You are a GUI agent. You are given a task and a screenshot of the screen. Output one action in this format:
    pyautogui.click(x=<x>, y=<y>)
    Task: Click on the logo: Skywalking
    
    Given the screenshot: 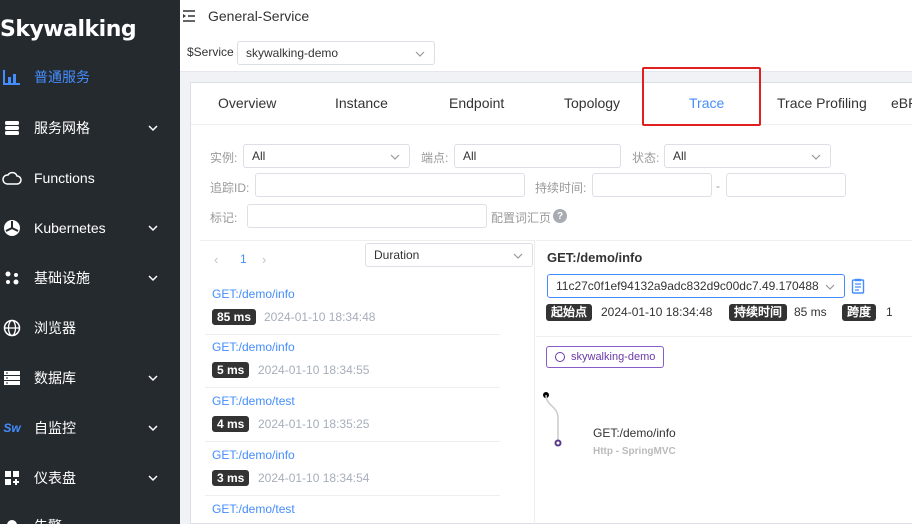 What is the action you would take?
    pyautogui.click(x=68, y=29)
    